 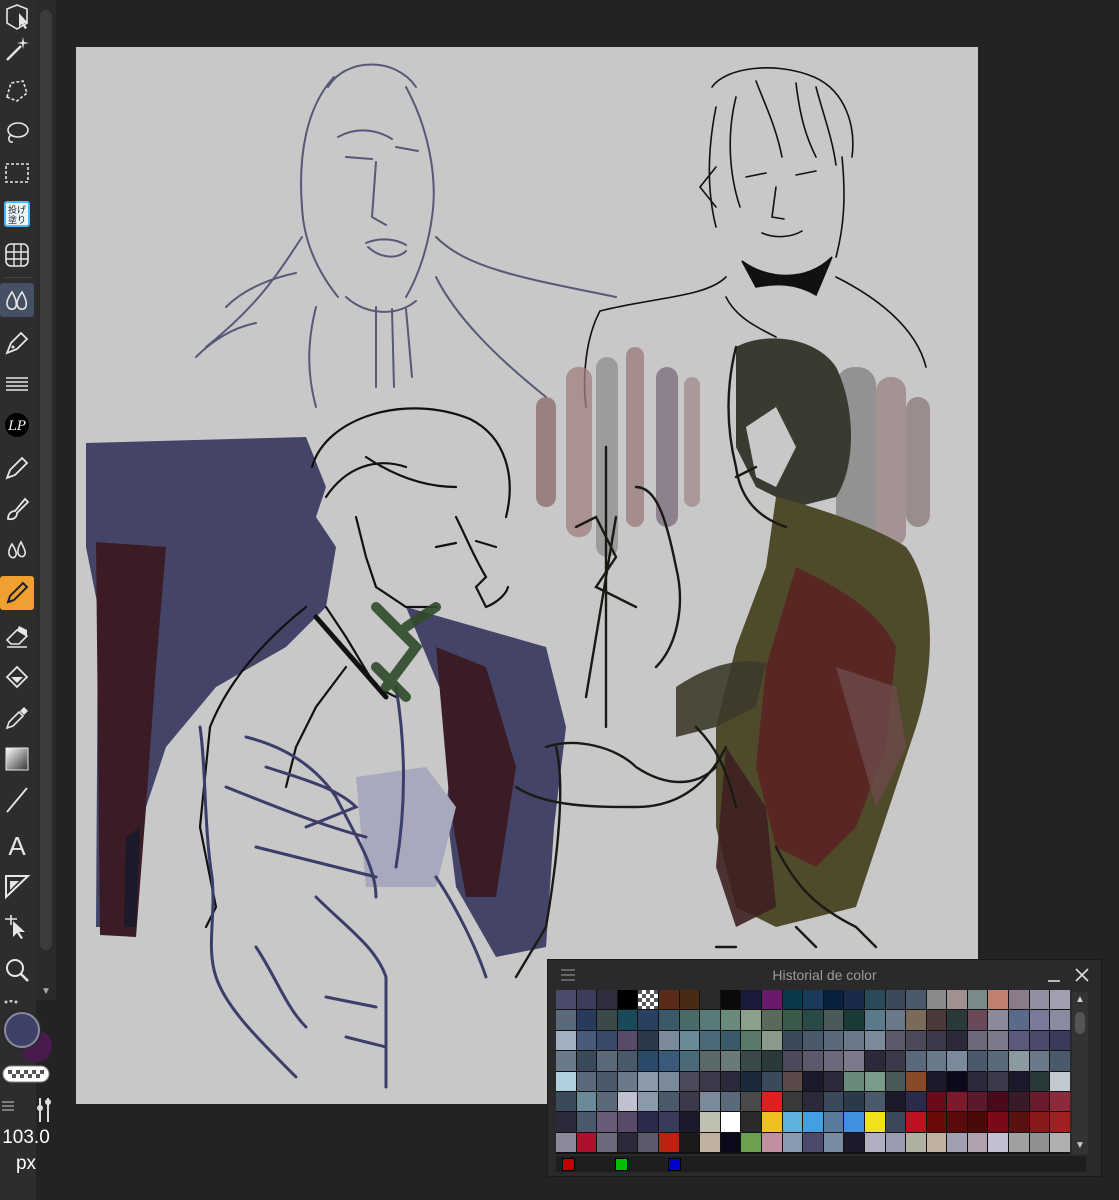 I want to click on brush-size-display: 103.0 px, so click(x=26, y=1152).